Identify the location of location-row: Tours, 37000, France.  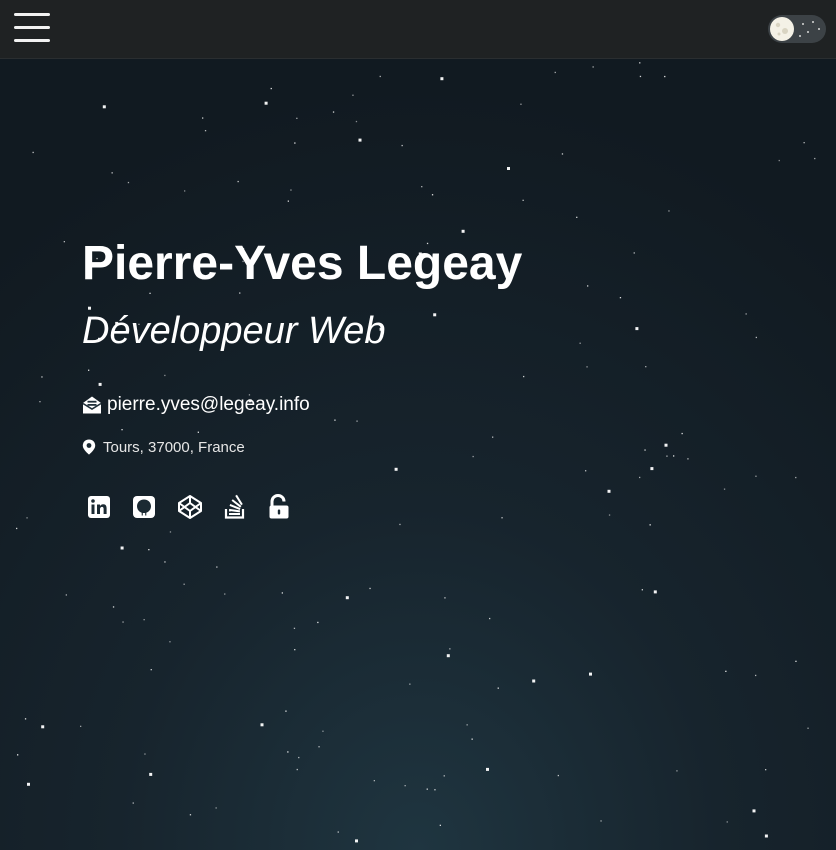
(163, 447).